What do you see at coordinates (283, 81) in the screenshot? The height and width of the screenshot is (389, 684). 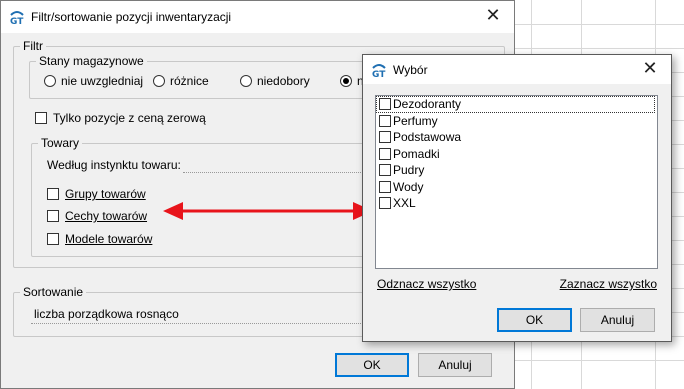 I see `radio-shortages-label: niedobory` at bounding box center [283, 81].